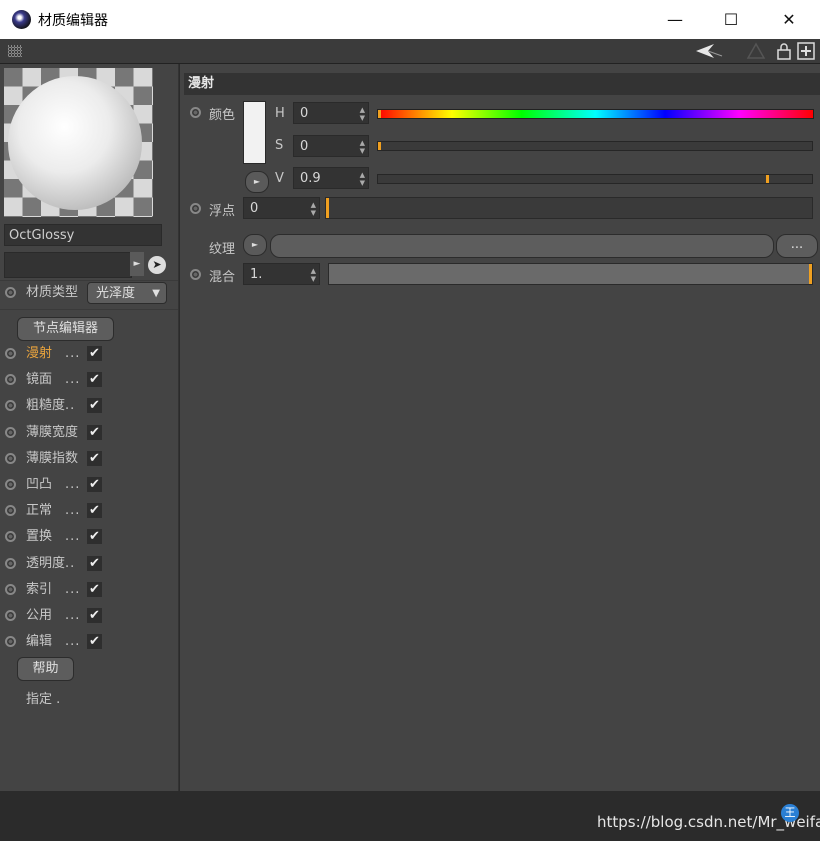  I want to click on material-name-field: OctGlossy, so click(83, 235).